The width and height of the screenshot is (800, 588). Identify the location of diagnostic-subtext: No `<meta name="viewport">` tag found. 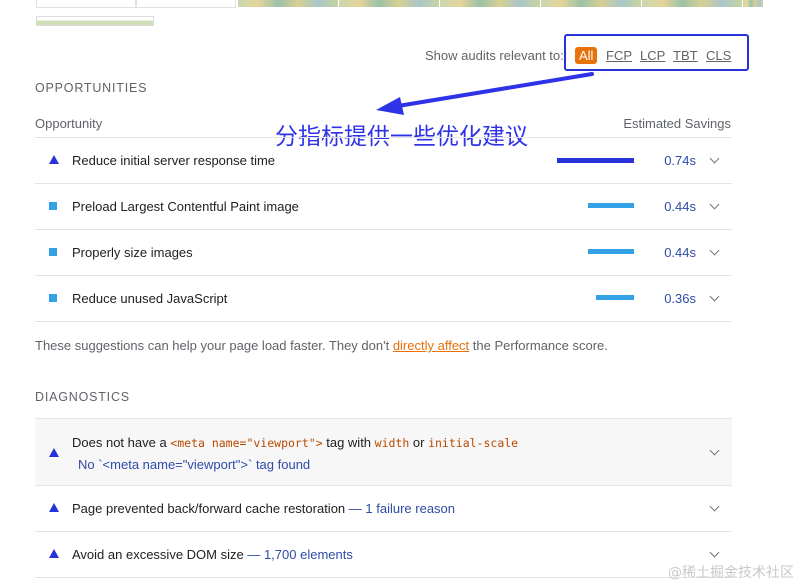
(194, 464).